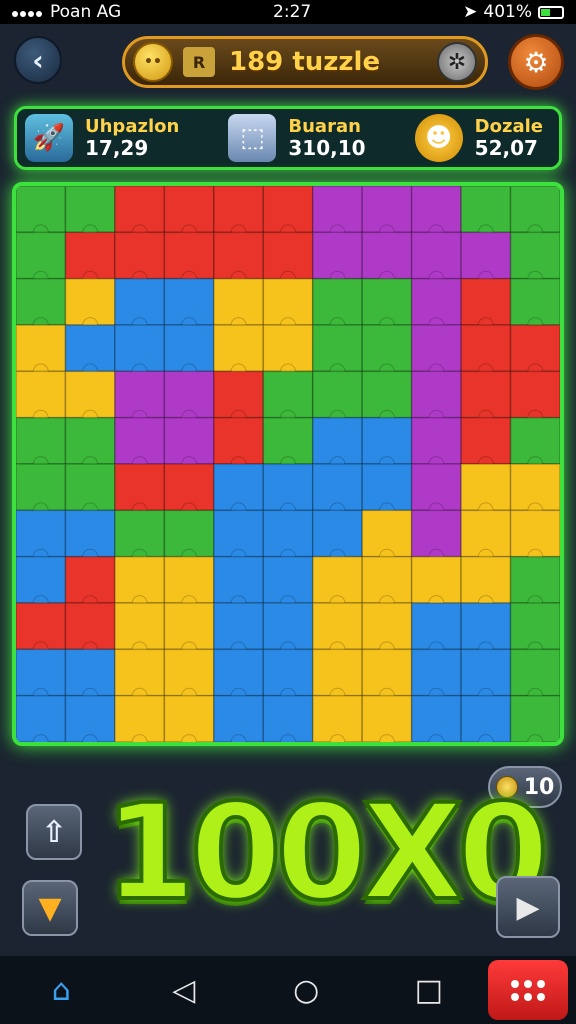 This screenshot has width=576, height=1024. Describe the element at coordinates (457, 62) in the screenshot. I see `gear-icon: ✲` at that location.